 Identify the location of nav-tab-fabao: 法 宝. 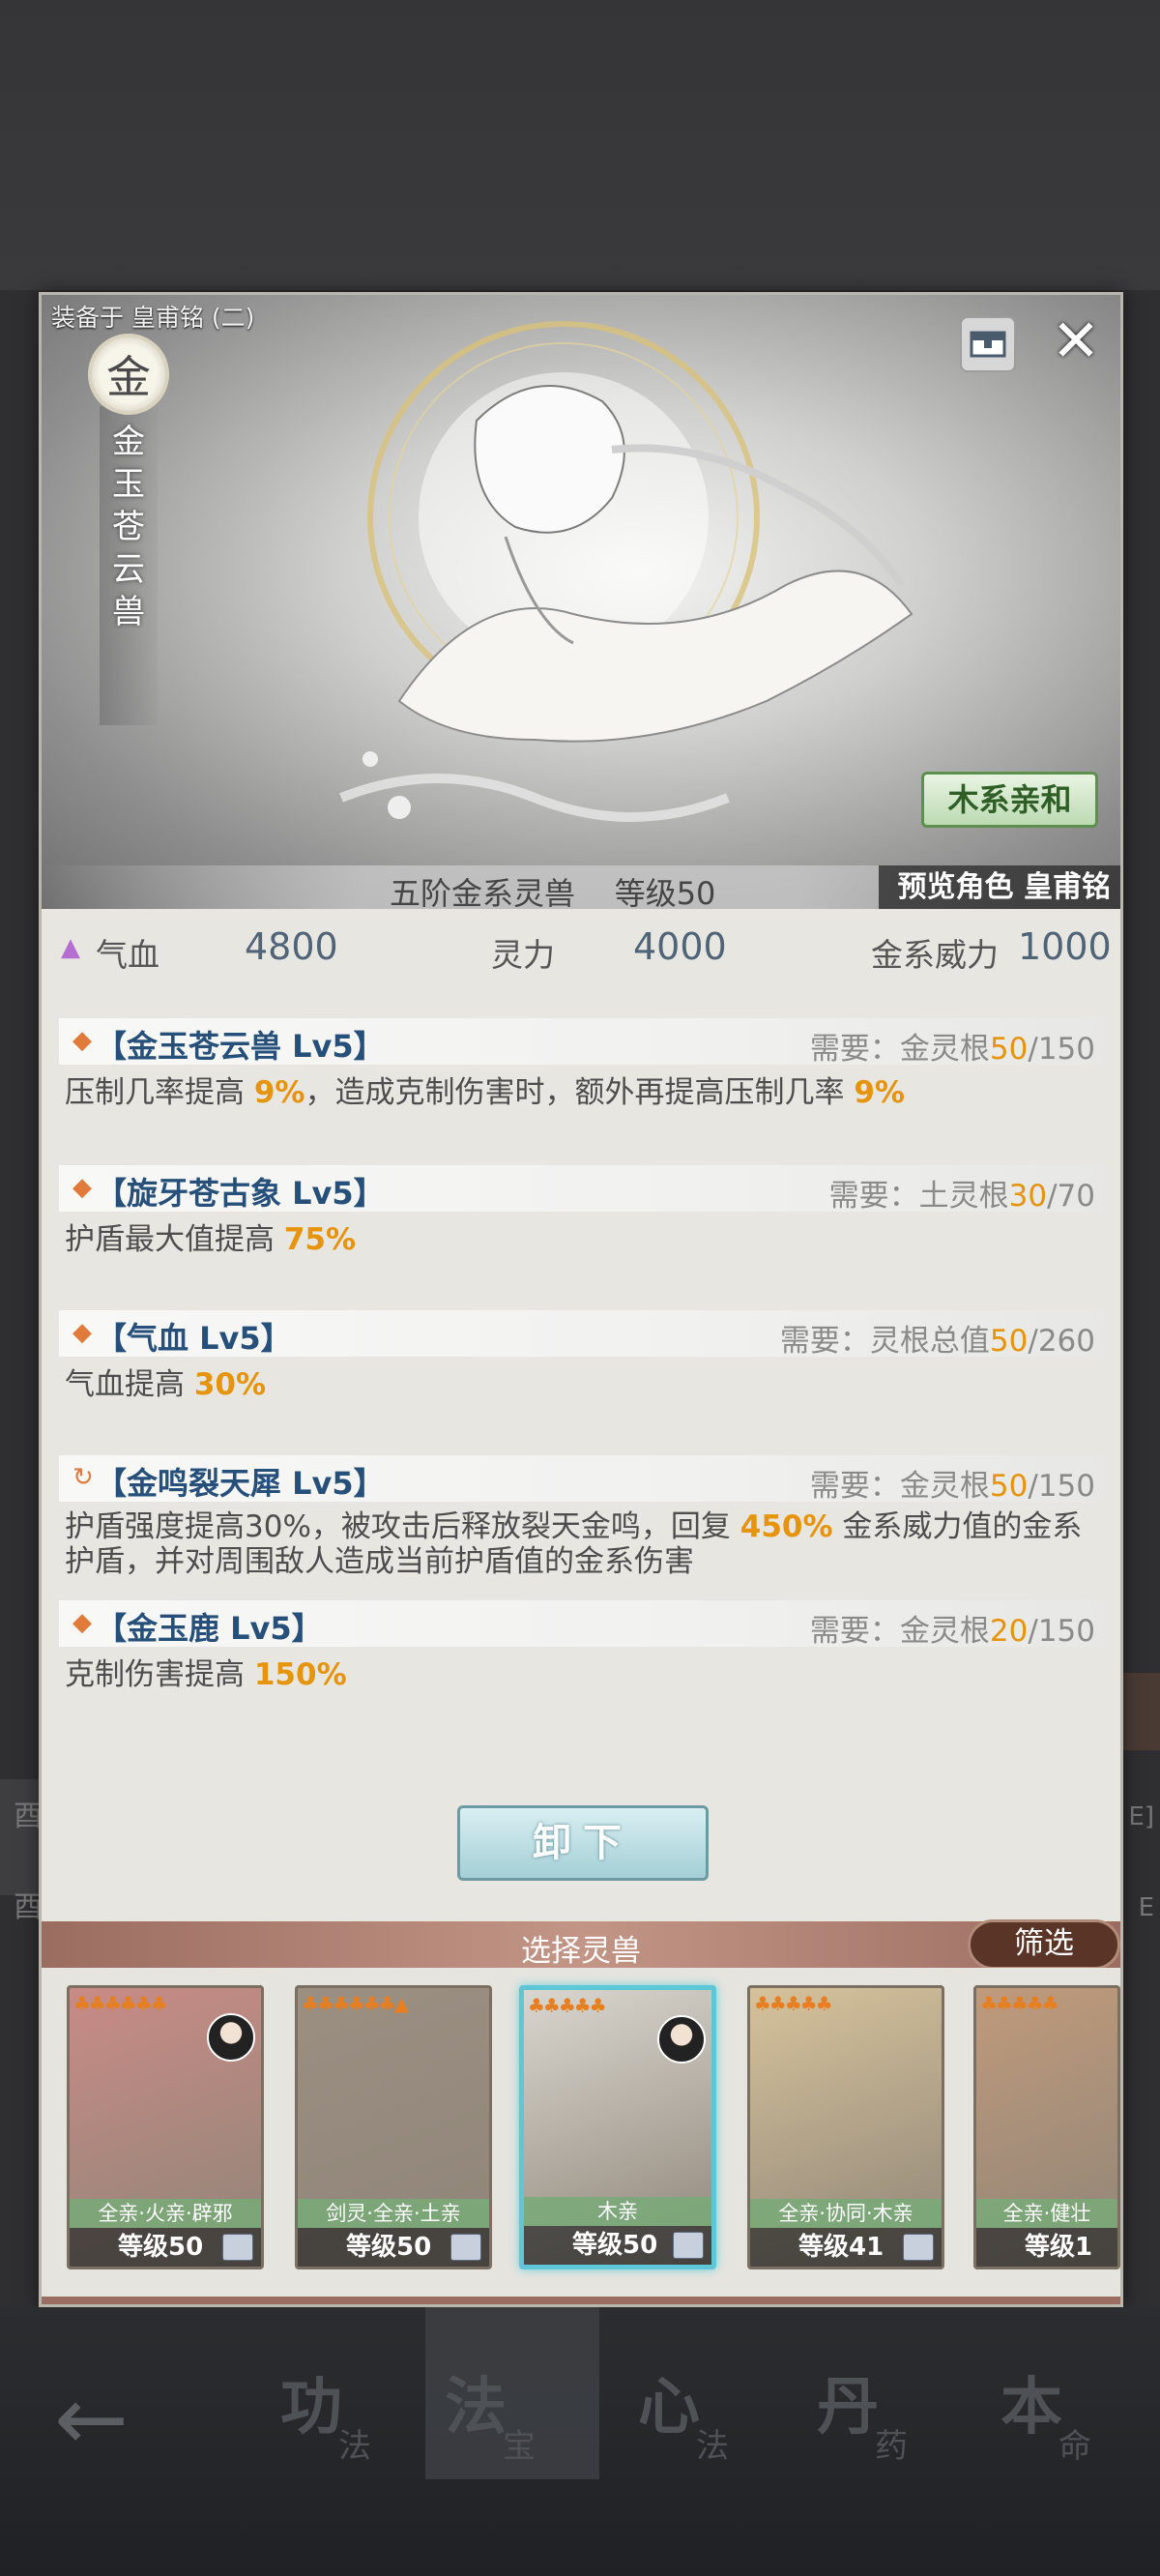
(512, 2393).